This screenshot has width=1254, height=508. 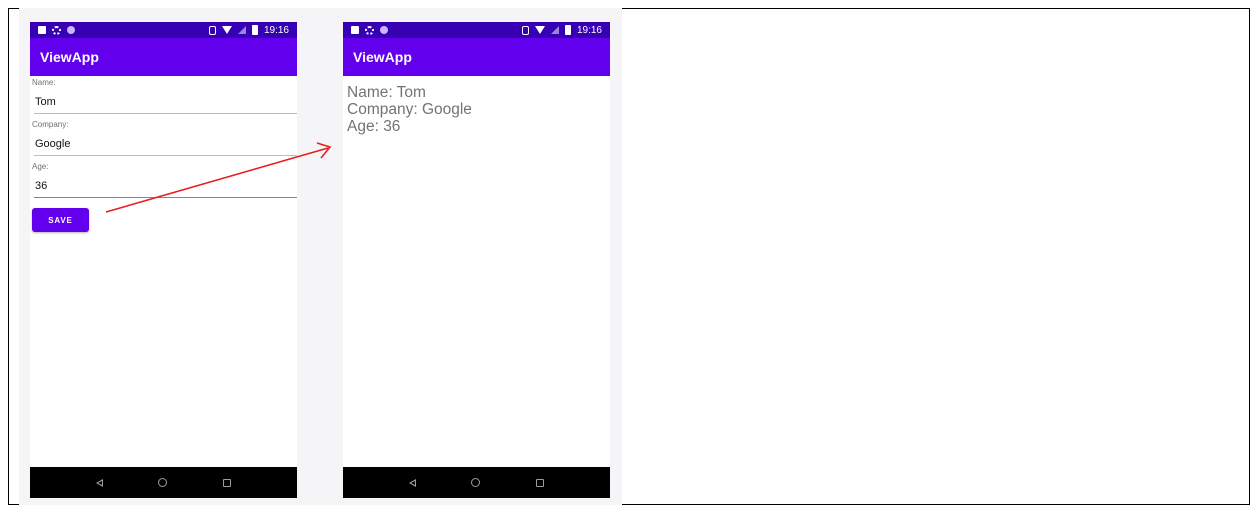 I want to click on input-form: Name: Tom Company: Google Age: 36 SAVE, so click(x=163, y=154).